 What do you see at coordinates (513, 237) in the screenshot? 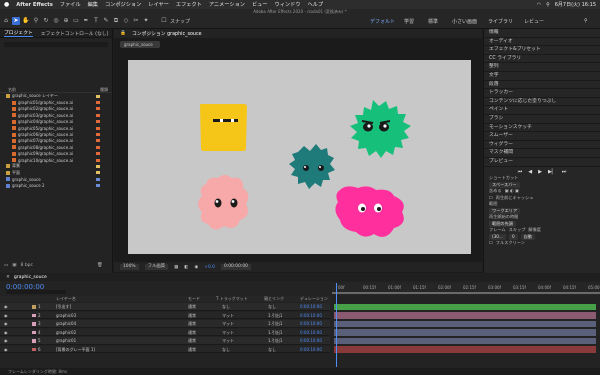
I see `skip-input: 0` at bounding box center [513, 237].